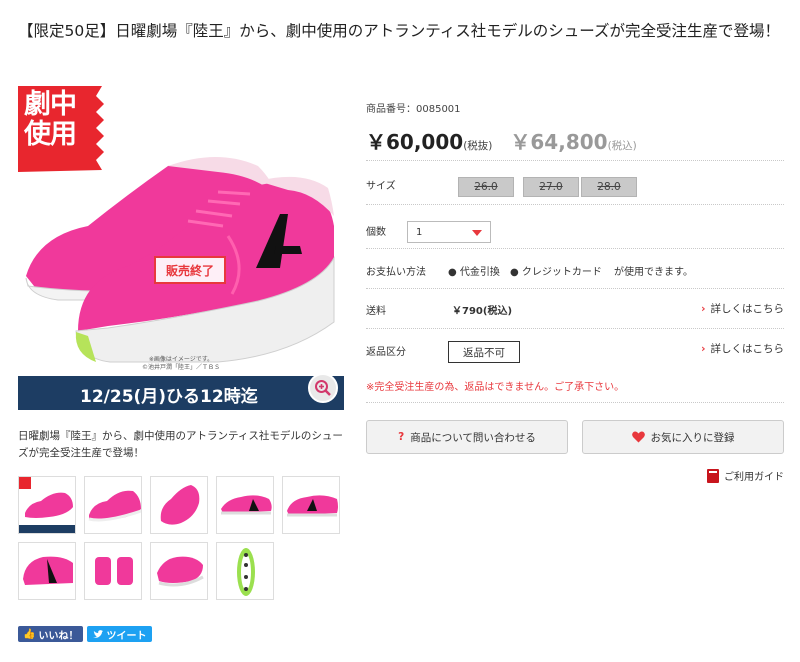 The image size is (800, 662). I want to click on returns-label: 返品区分, so click(386, 352).